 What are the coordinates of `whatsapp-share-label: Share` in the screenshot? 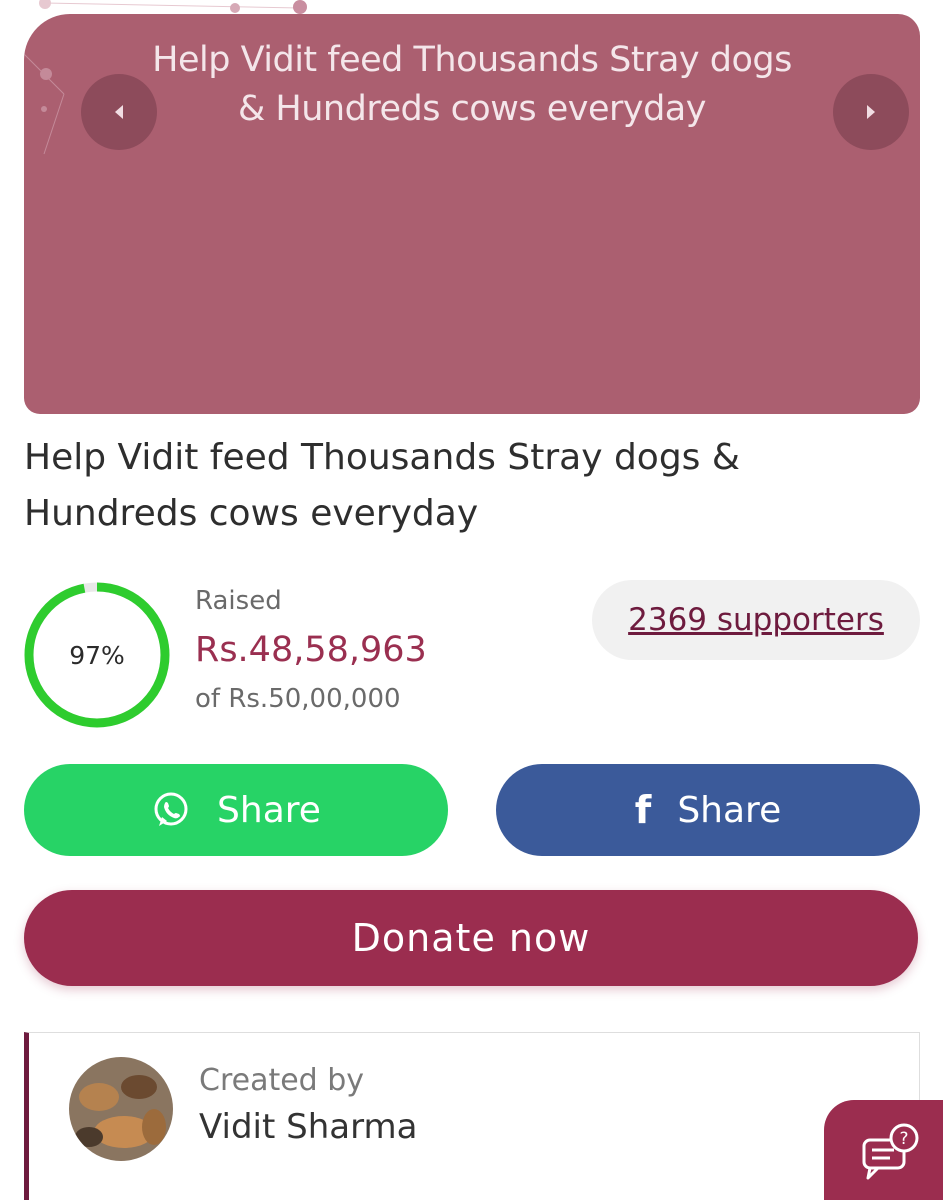 It's located at (269, 810).